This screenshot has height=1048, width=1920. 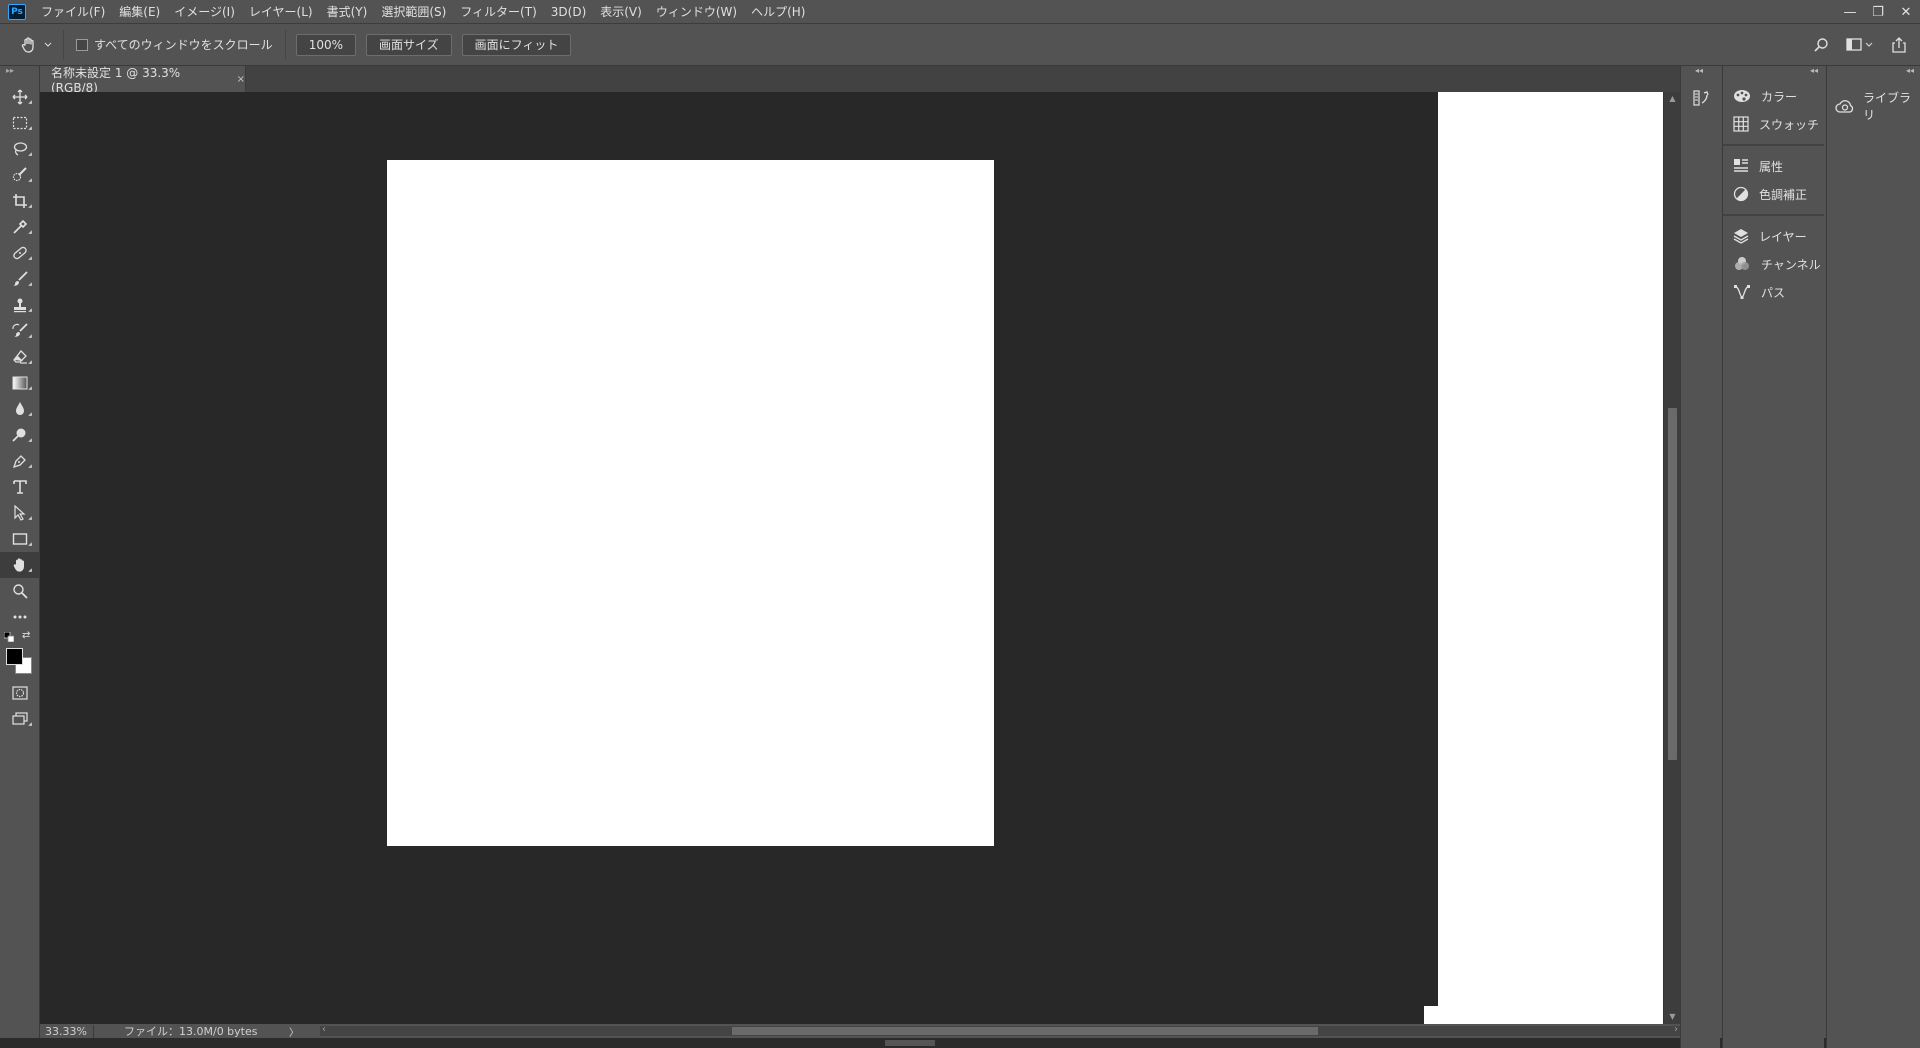 What do you see at coordinates (20, 565) in the screenshot?
I see `hand-tool` at bounding box center [20, 565].